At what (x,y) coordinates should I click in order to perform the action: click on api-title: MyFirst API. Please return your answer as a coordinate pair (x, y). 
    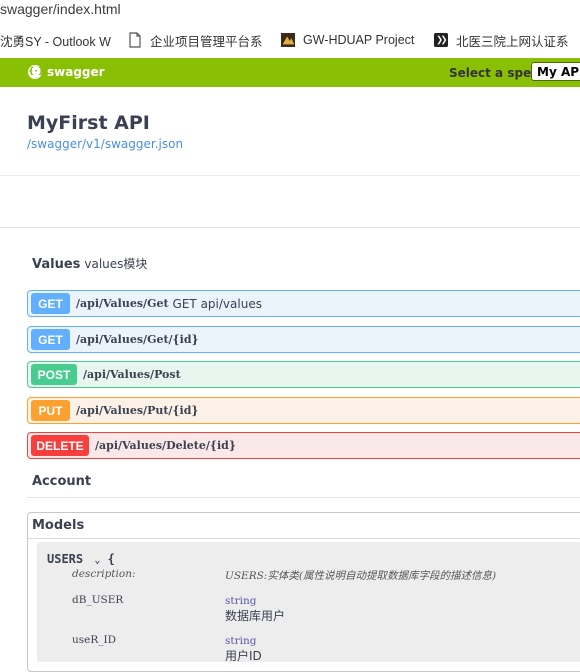
    Looking at the image, I should click on (88, 123).